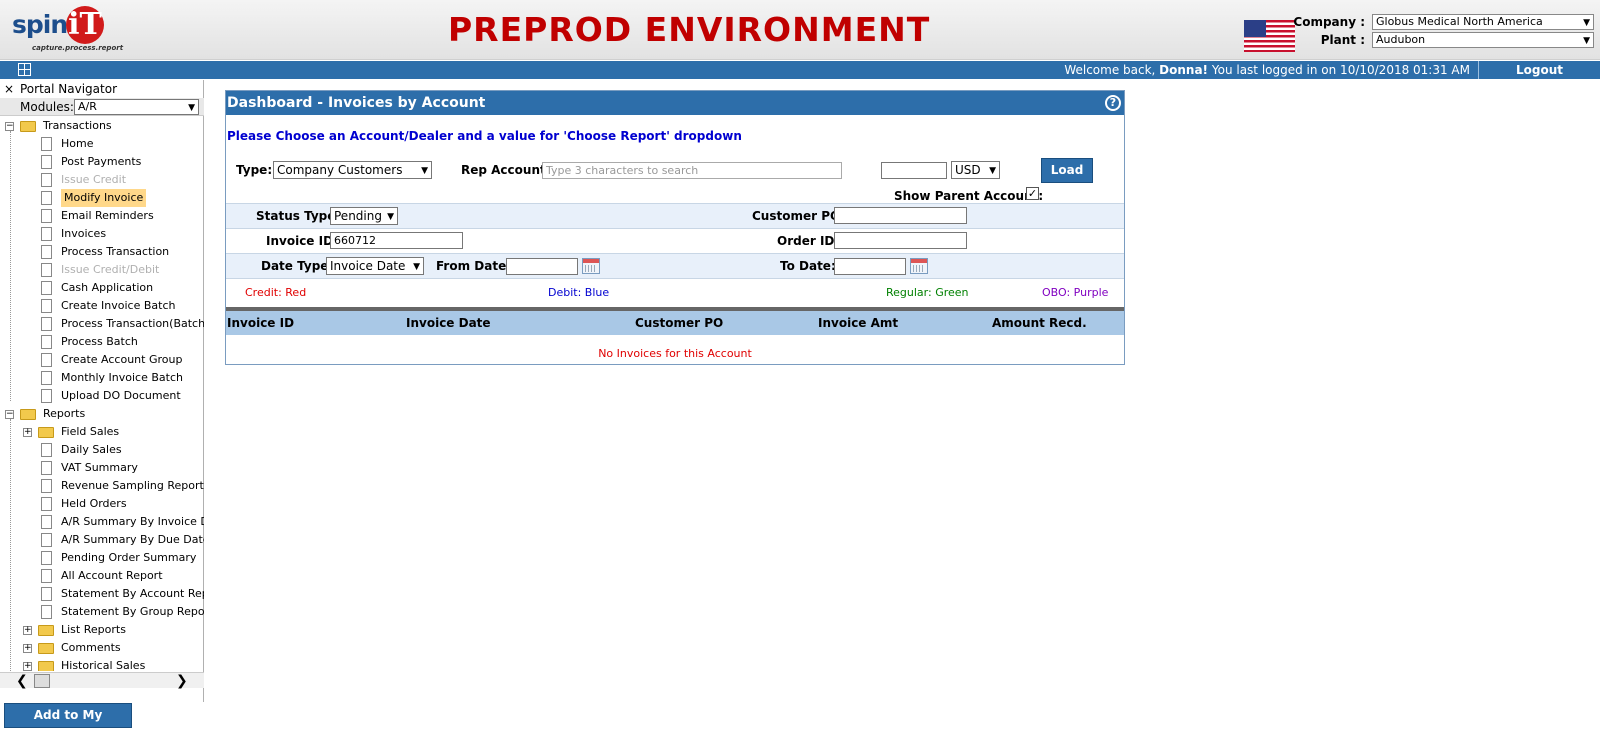 The height and width of the screenshot is (750, 1600). I want to click on tree-item-process-transaction-batch: Process Transaction(Batch), so click(102, 324).